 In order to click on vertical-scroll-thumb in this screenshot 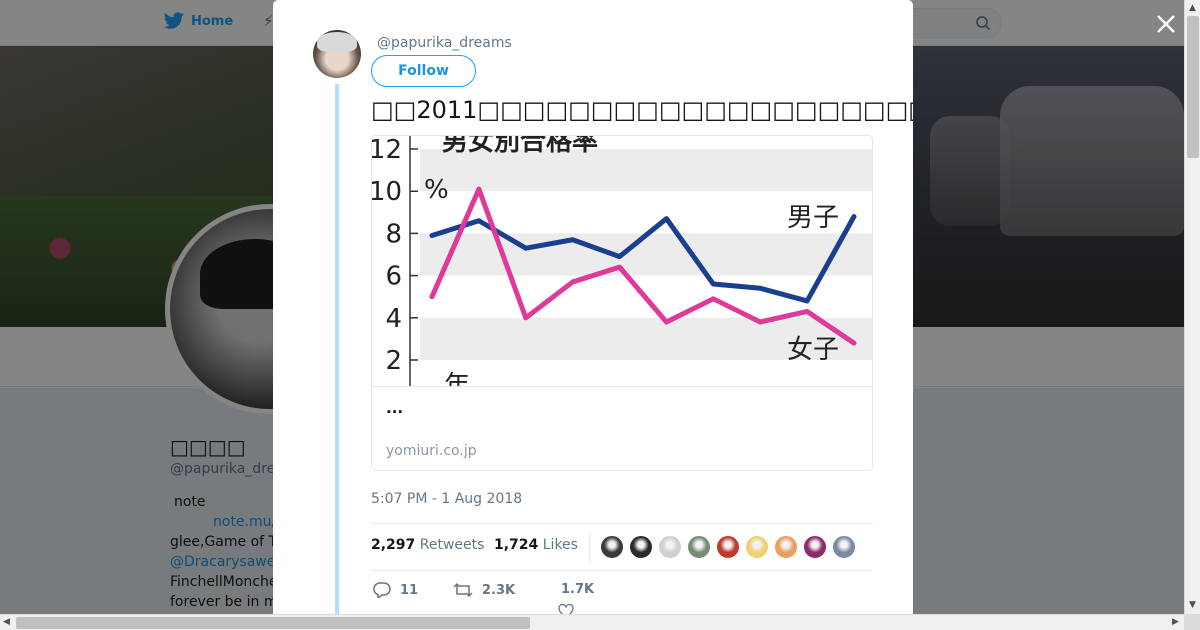, I will do `click(1193, 87)`.